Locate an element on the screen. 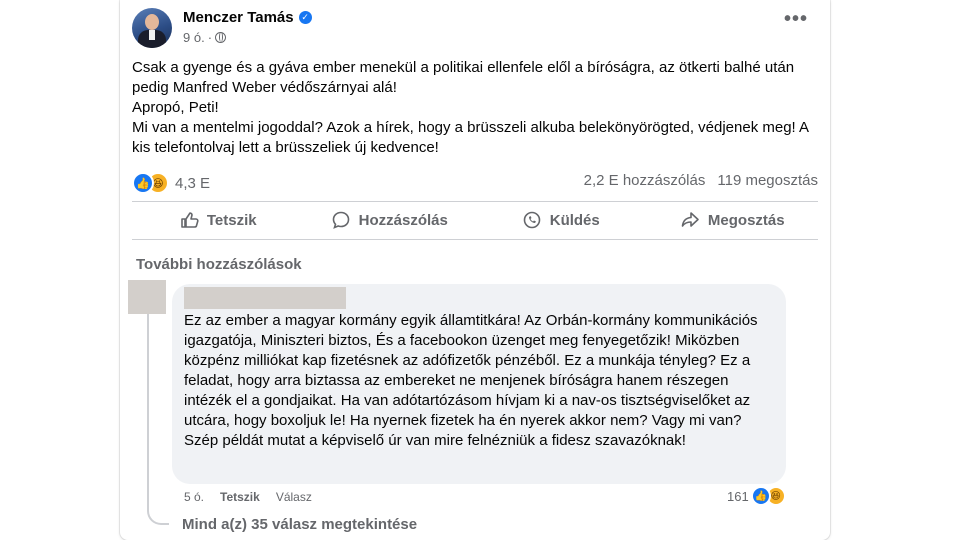 The height and width of the screenshot is (540, 960). share-icon is located at coordinates (690, 219).